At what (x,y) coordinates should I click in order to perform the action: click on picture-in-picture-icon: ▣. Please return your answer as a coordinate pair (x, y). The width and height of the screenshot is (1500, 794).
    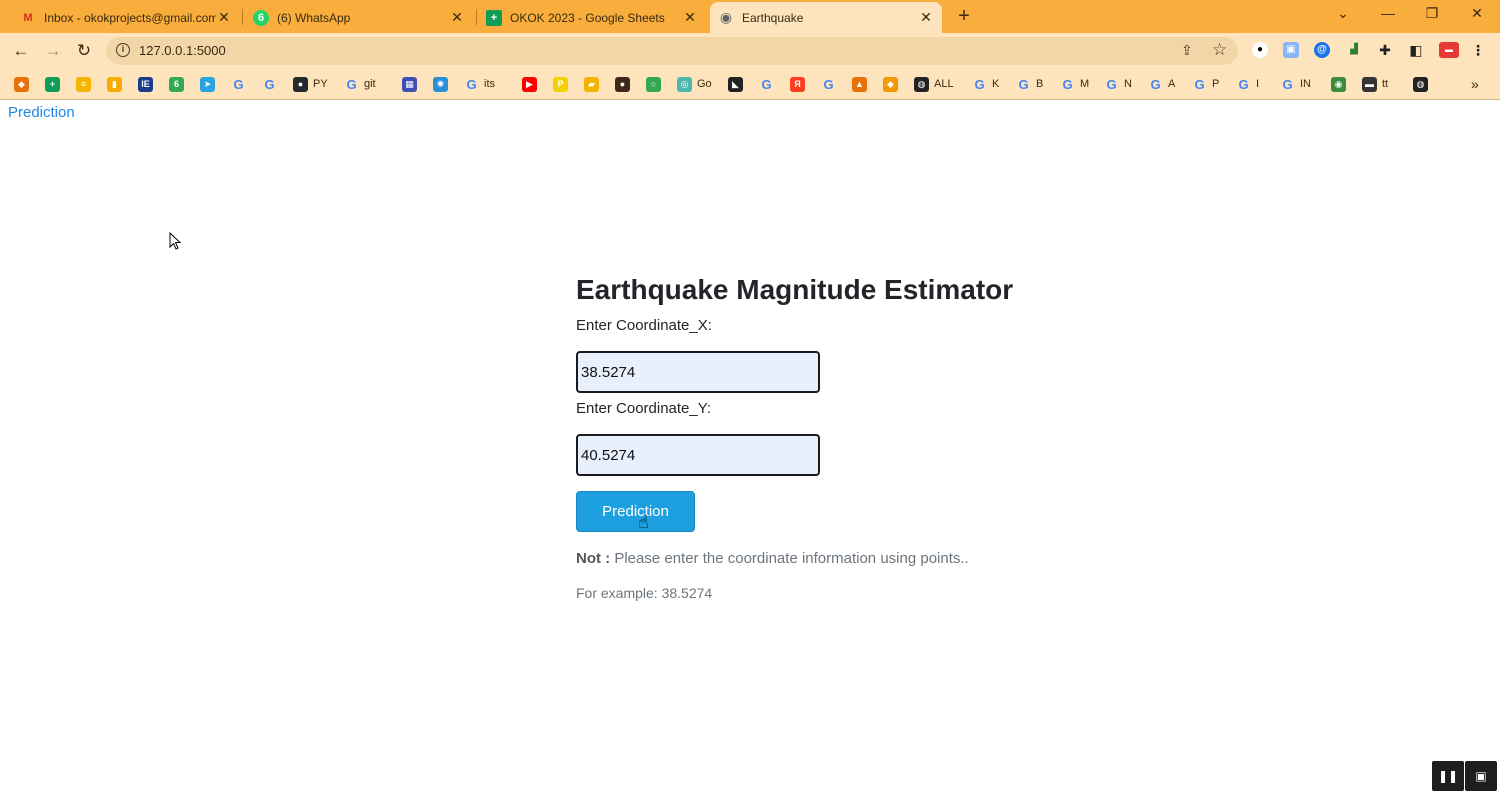
    Looking at the image, I should click on (1481, 776).